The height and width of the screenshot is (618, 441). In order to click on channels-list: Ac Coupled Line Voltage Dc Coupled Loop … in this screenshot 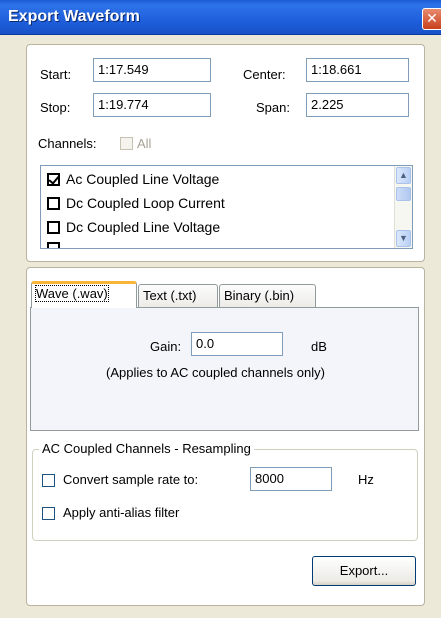, I will do `click(226, 207)`.